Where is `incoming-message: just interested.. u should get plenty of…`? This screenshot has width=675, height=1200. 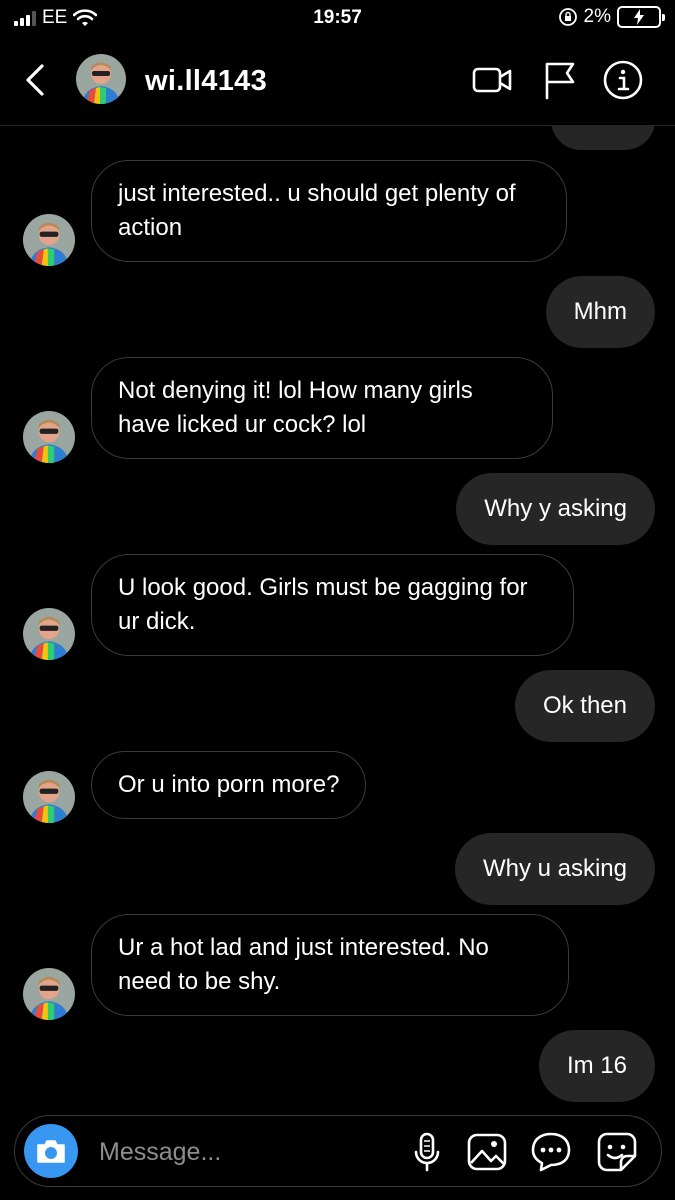 incoming-message: just interested.. u should get plenty of… is located at coordinates (329, 211).